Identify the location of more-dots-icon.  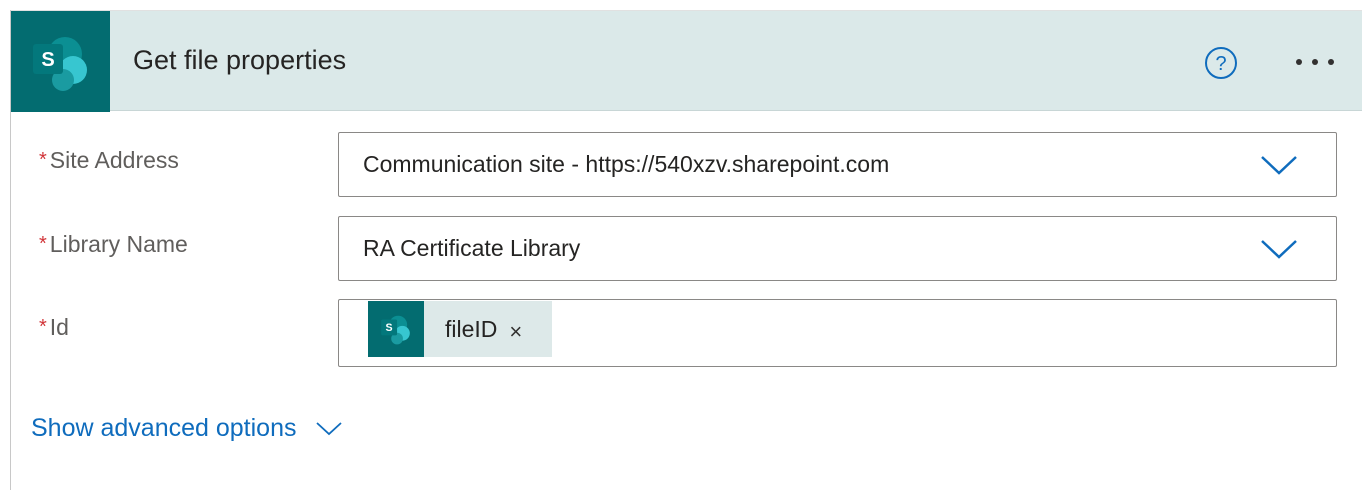
(1315, 62).